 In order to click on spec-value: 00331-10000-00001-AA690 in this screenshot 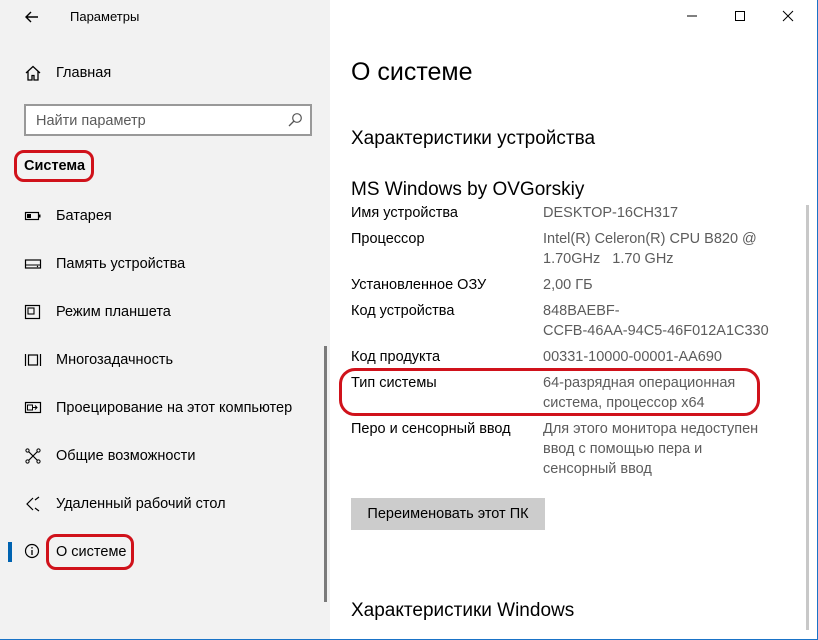, I will do `click(632, 357)`.